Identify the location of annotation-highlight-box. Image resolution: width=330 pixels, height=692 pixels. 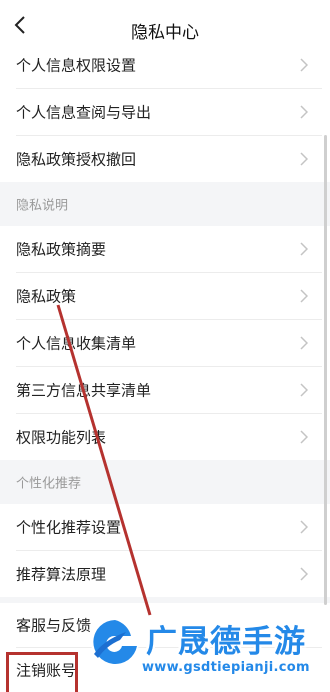
(42, 672).